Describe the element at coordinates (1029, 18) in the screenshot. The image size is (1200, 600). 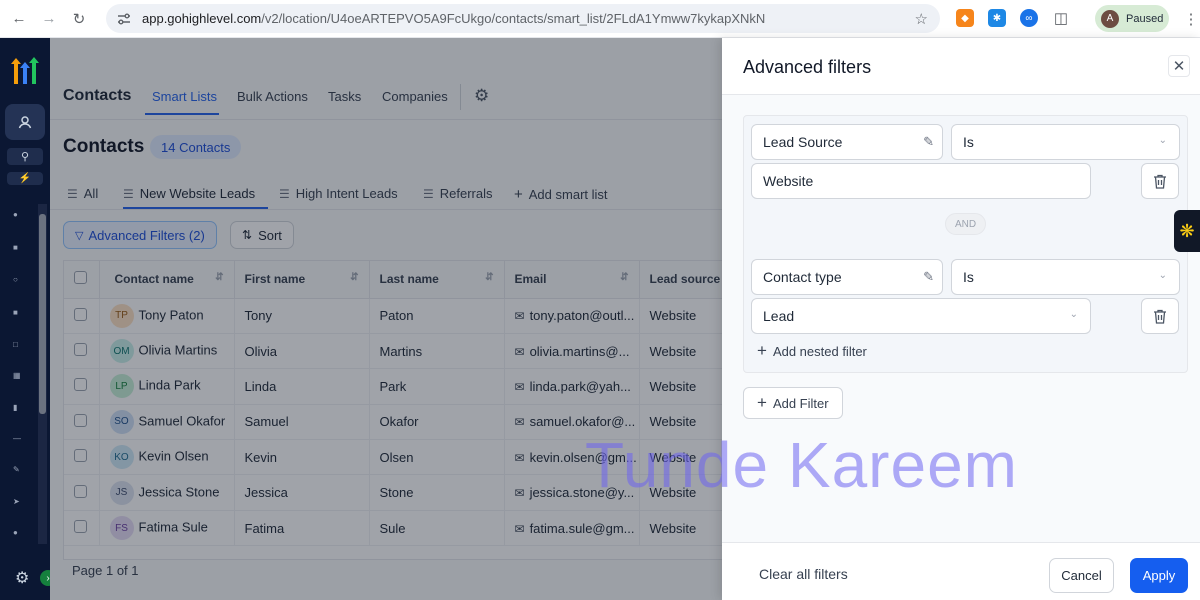
I see `translate-icon: ∞` at that location.